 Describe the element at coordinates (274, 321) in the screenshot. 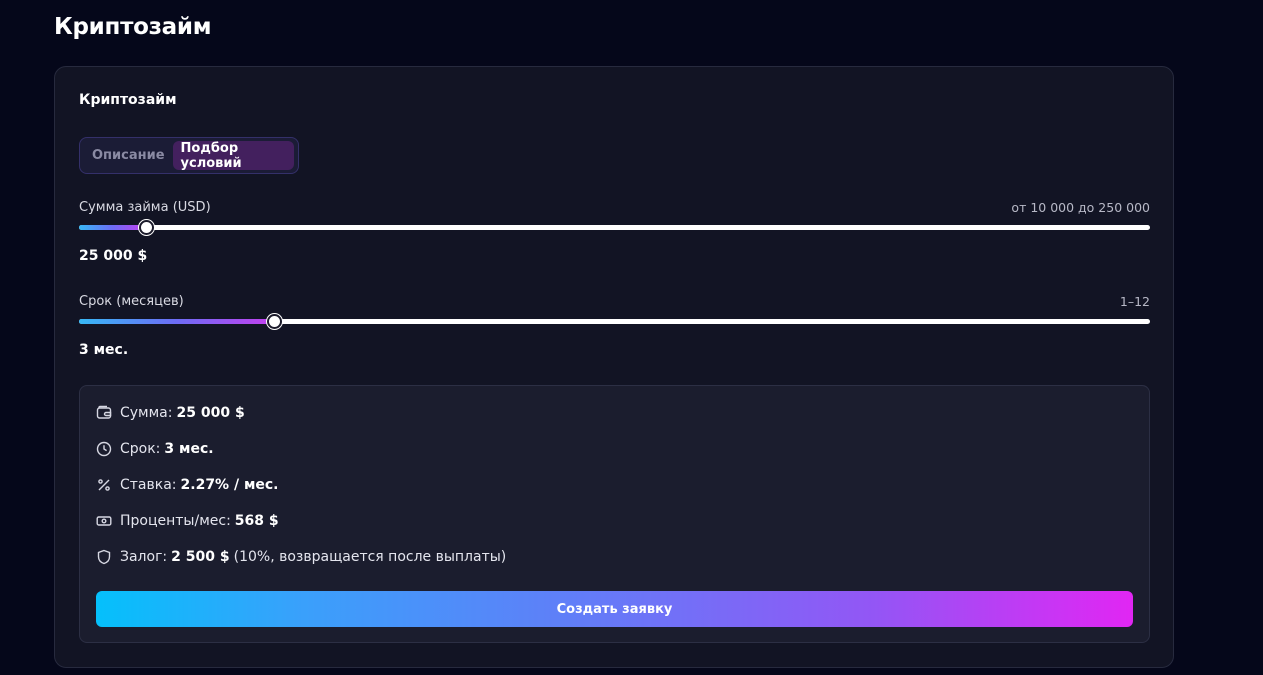

I see `term-slider-thumb` at that location.